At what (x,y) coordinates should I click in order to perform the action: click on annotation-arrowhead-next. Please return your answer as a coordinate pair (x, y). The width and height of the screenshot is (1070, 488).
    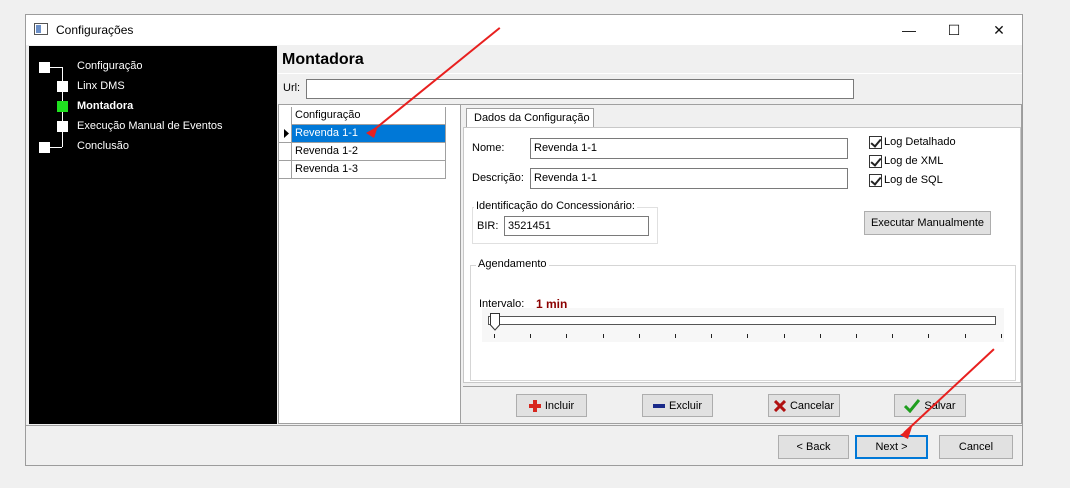
    Looking at the image, I should click on (906, 433).